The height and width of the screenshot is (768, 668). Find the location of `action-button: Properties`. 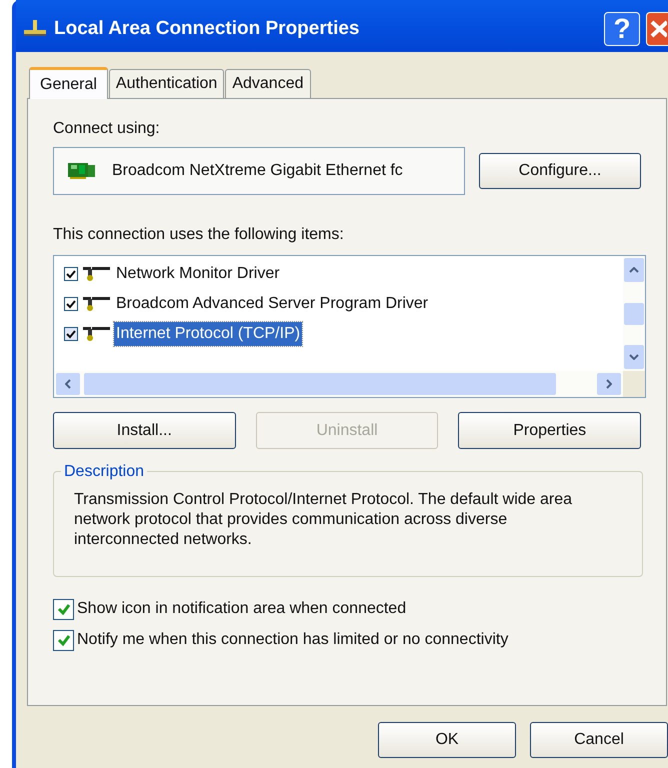

action-button: Properties is located at coordinates (550, 430).